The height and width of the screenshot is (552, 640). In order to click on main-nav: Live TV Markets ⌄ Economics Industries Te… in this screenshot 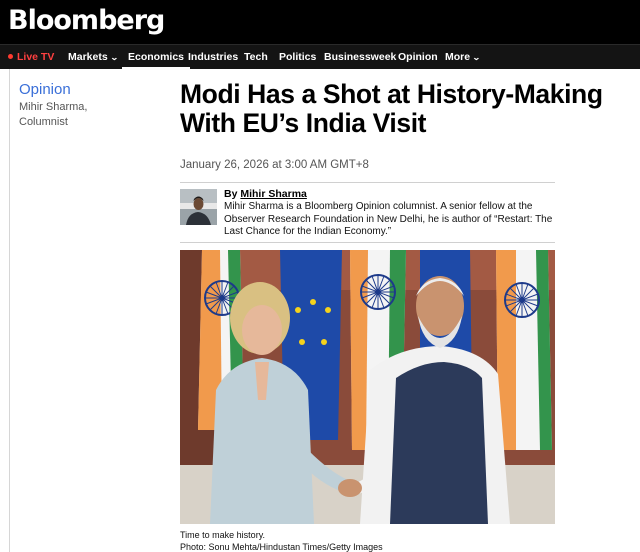, I will do `click(320, 57)`.